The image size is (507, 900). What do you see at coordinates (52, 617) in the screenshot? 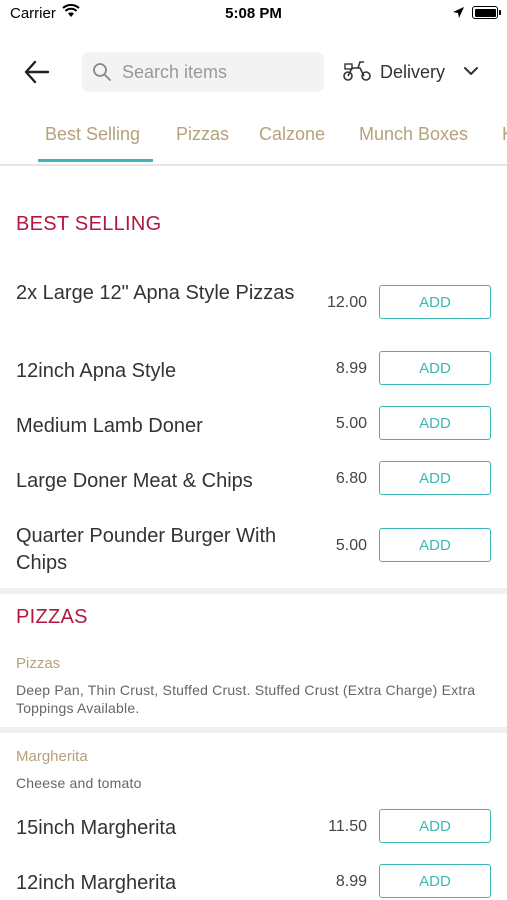
I see `section-title-pizzas: PIZZAS` at bounding box center [52, 617].